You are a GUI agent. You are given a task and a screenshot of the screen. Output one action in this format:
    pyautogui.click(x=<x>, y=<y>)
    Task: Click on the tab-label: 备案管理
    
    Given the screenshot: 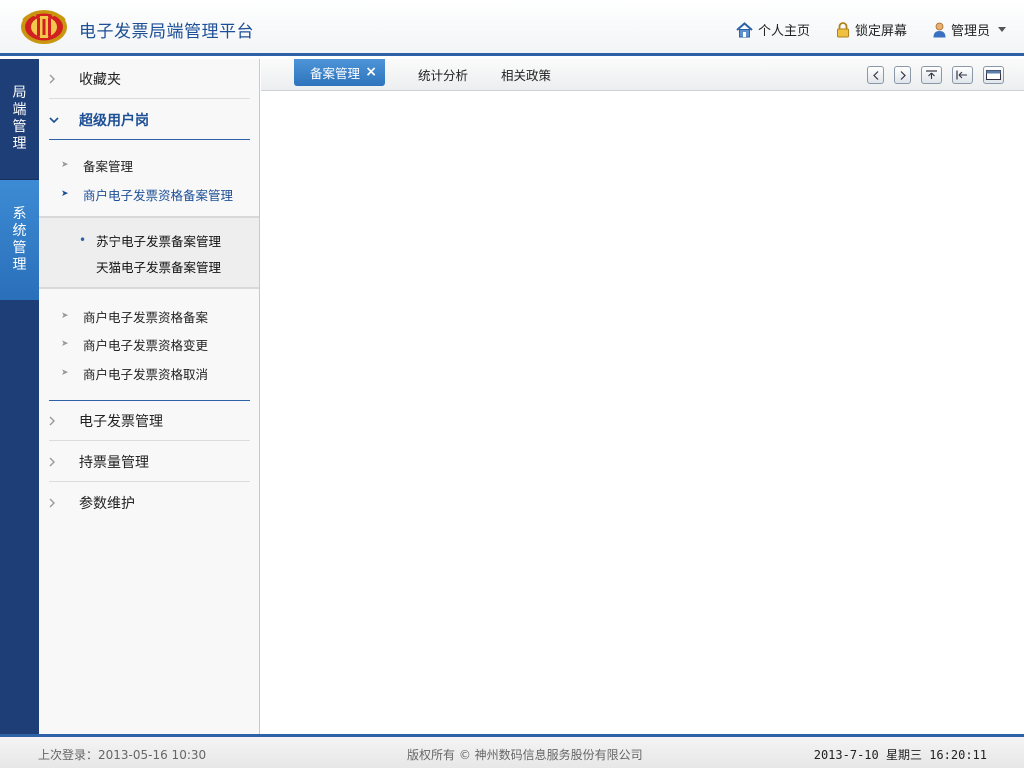 What is the action you would take?
    pyautogui.click(x=335, y=73)
    